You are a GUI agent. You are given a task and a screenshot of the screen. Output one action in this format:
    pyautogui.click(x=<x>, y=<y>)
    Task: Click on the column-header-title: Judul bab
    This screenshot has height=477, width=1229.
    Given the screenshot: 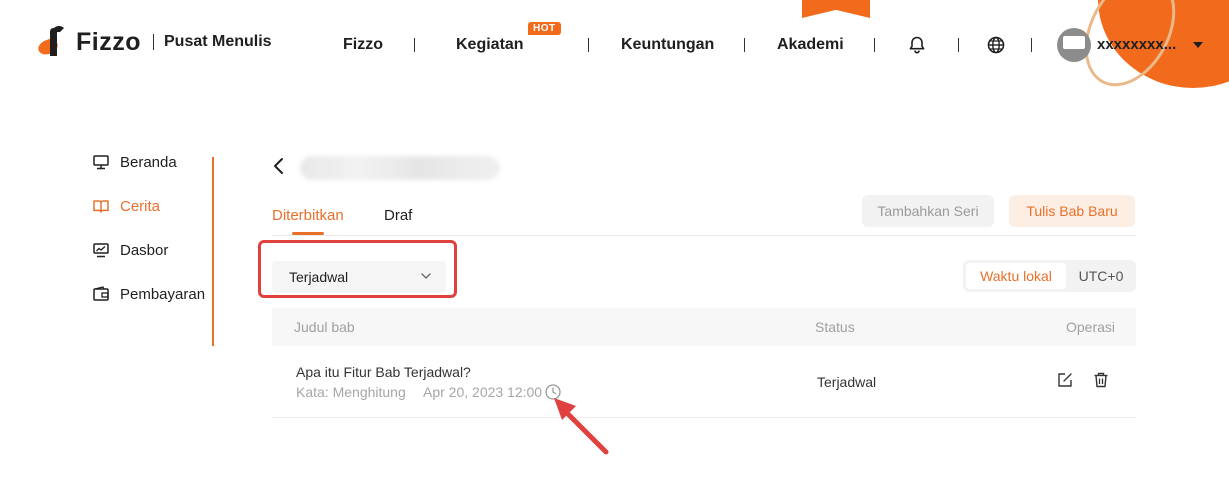 What is the action you would take?
    pyautogui.click(x=324, y=327)
    